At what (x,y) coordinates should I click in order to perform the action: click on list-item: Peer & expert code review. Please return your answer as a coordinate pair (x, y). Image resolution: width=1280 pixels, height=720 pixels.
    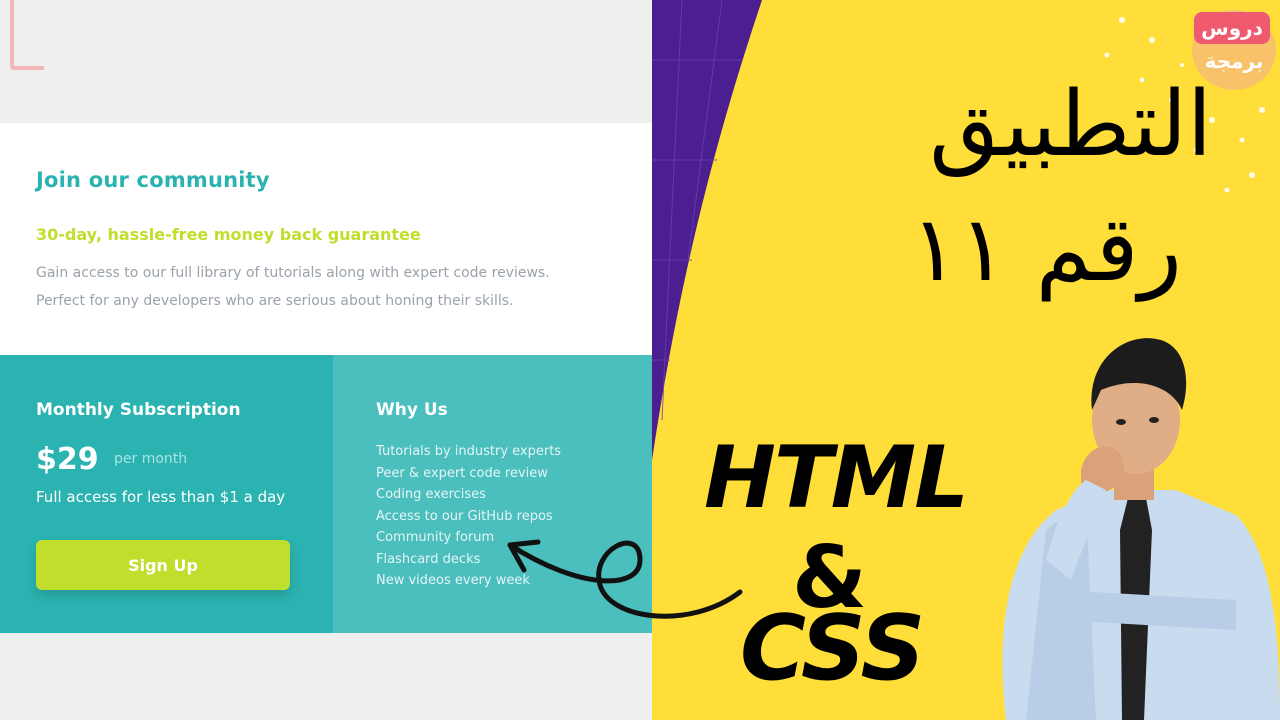
    Looking at the image, I should click on (462, 473).